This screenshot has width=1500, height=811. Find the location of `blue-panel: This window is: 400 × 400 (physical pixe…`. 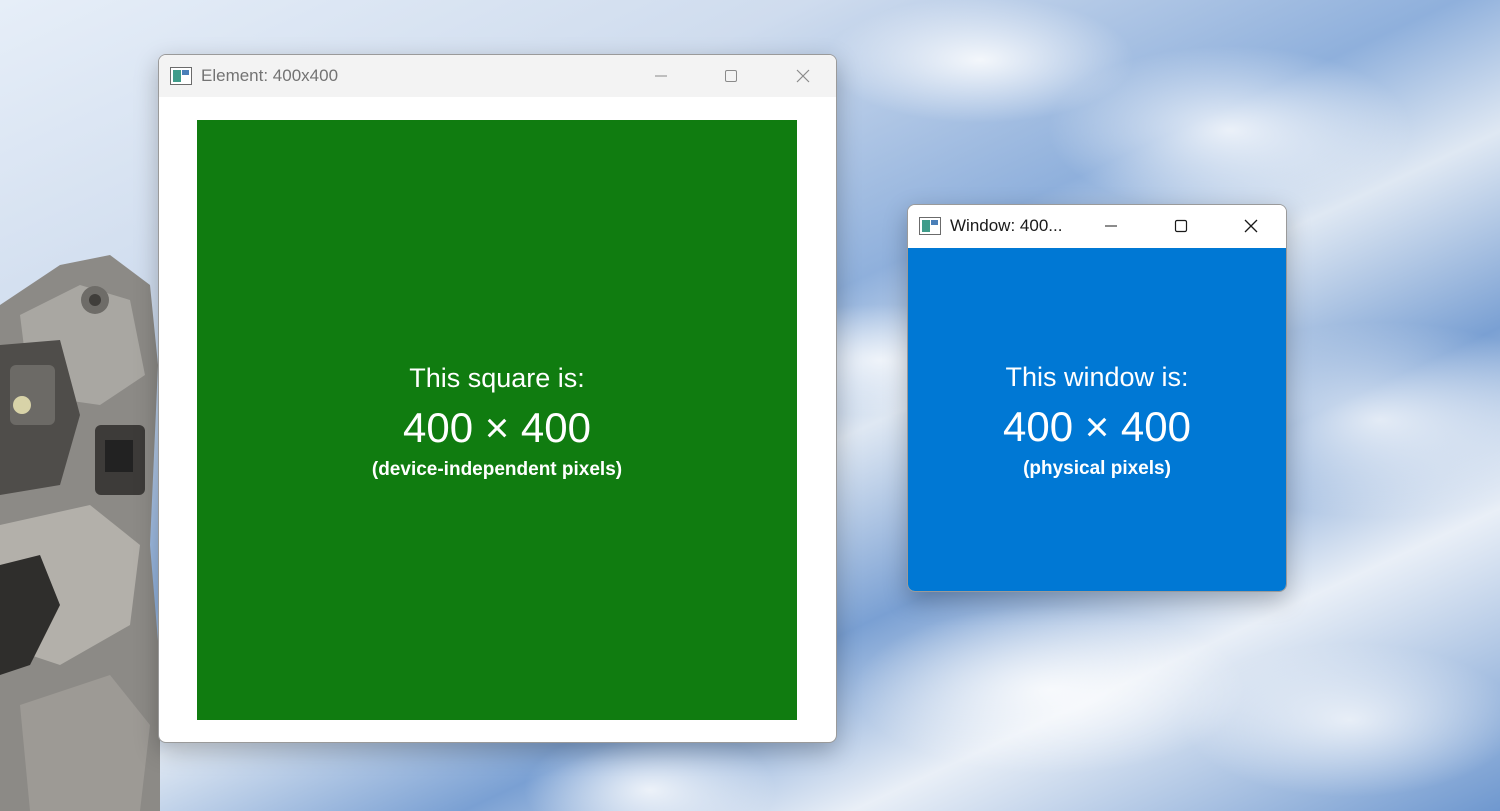

blue-panel: This window is: 400 × 400 (physical pixe… is located at coordinates (1097, 419).